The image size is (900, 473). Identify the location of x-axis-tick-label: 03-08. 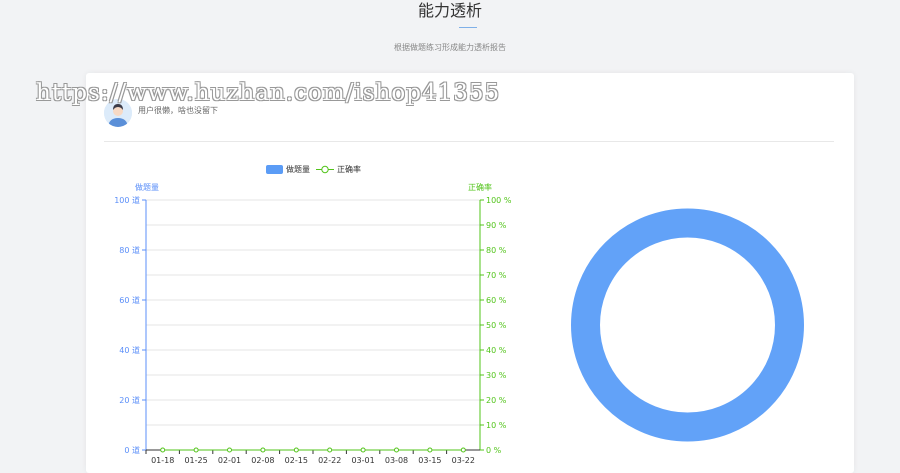
(396, 459).